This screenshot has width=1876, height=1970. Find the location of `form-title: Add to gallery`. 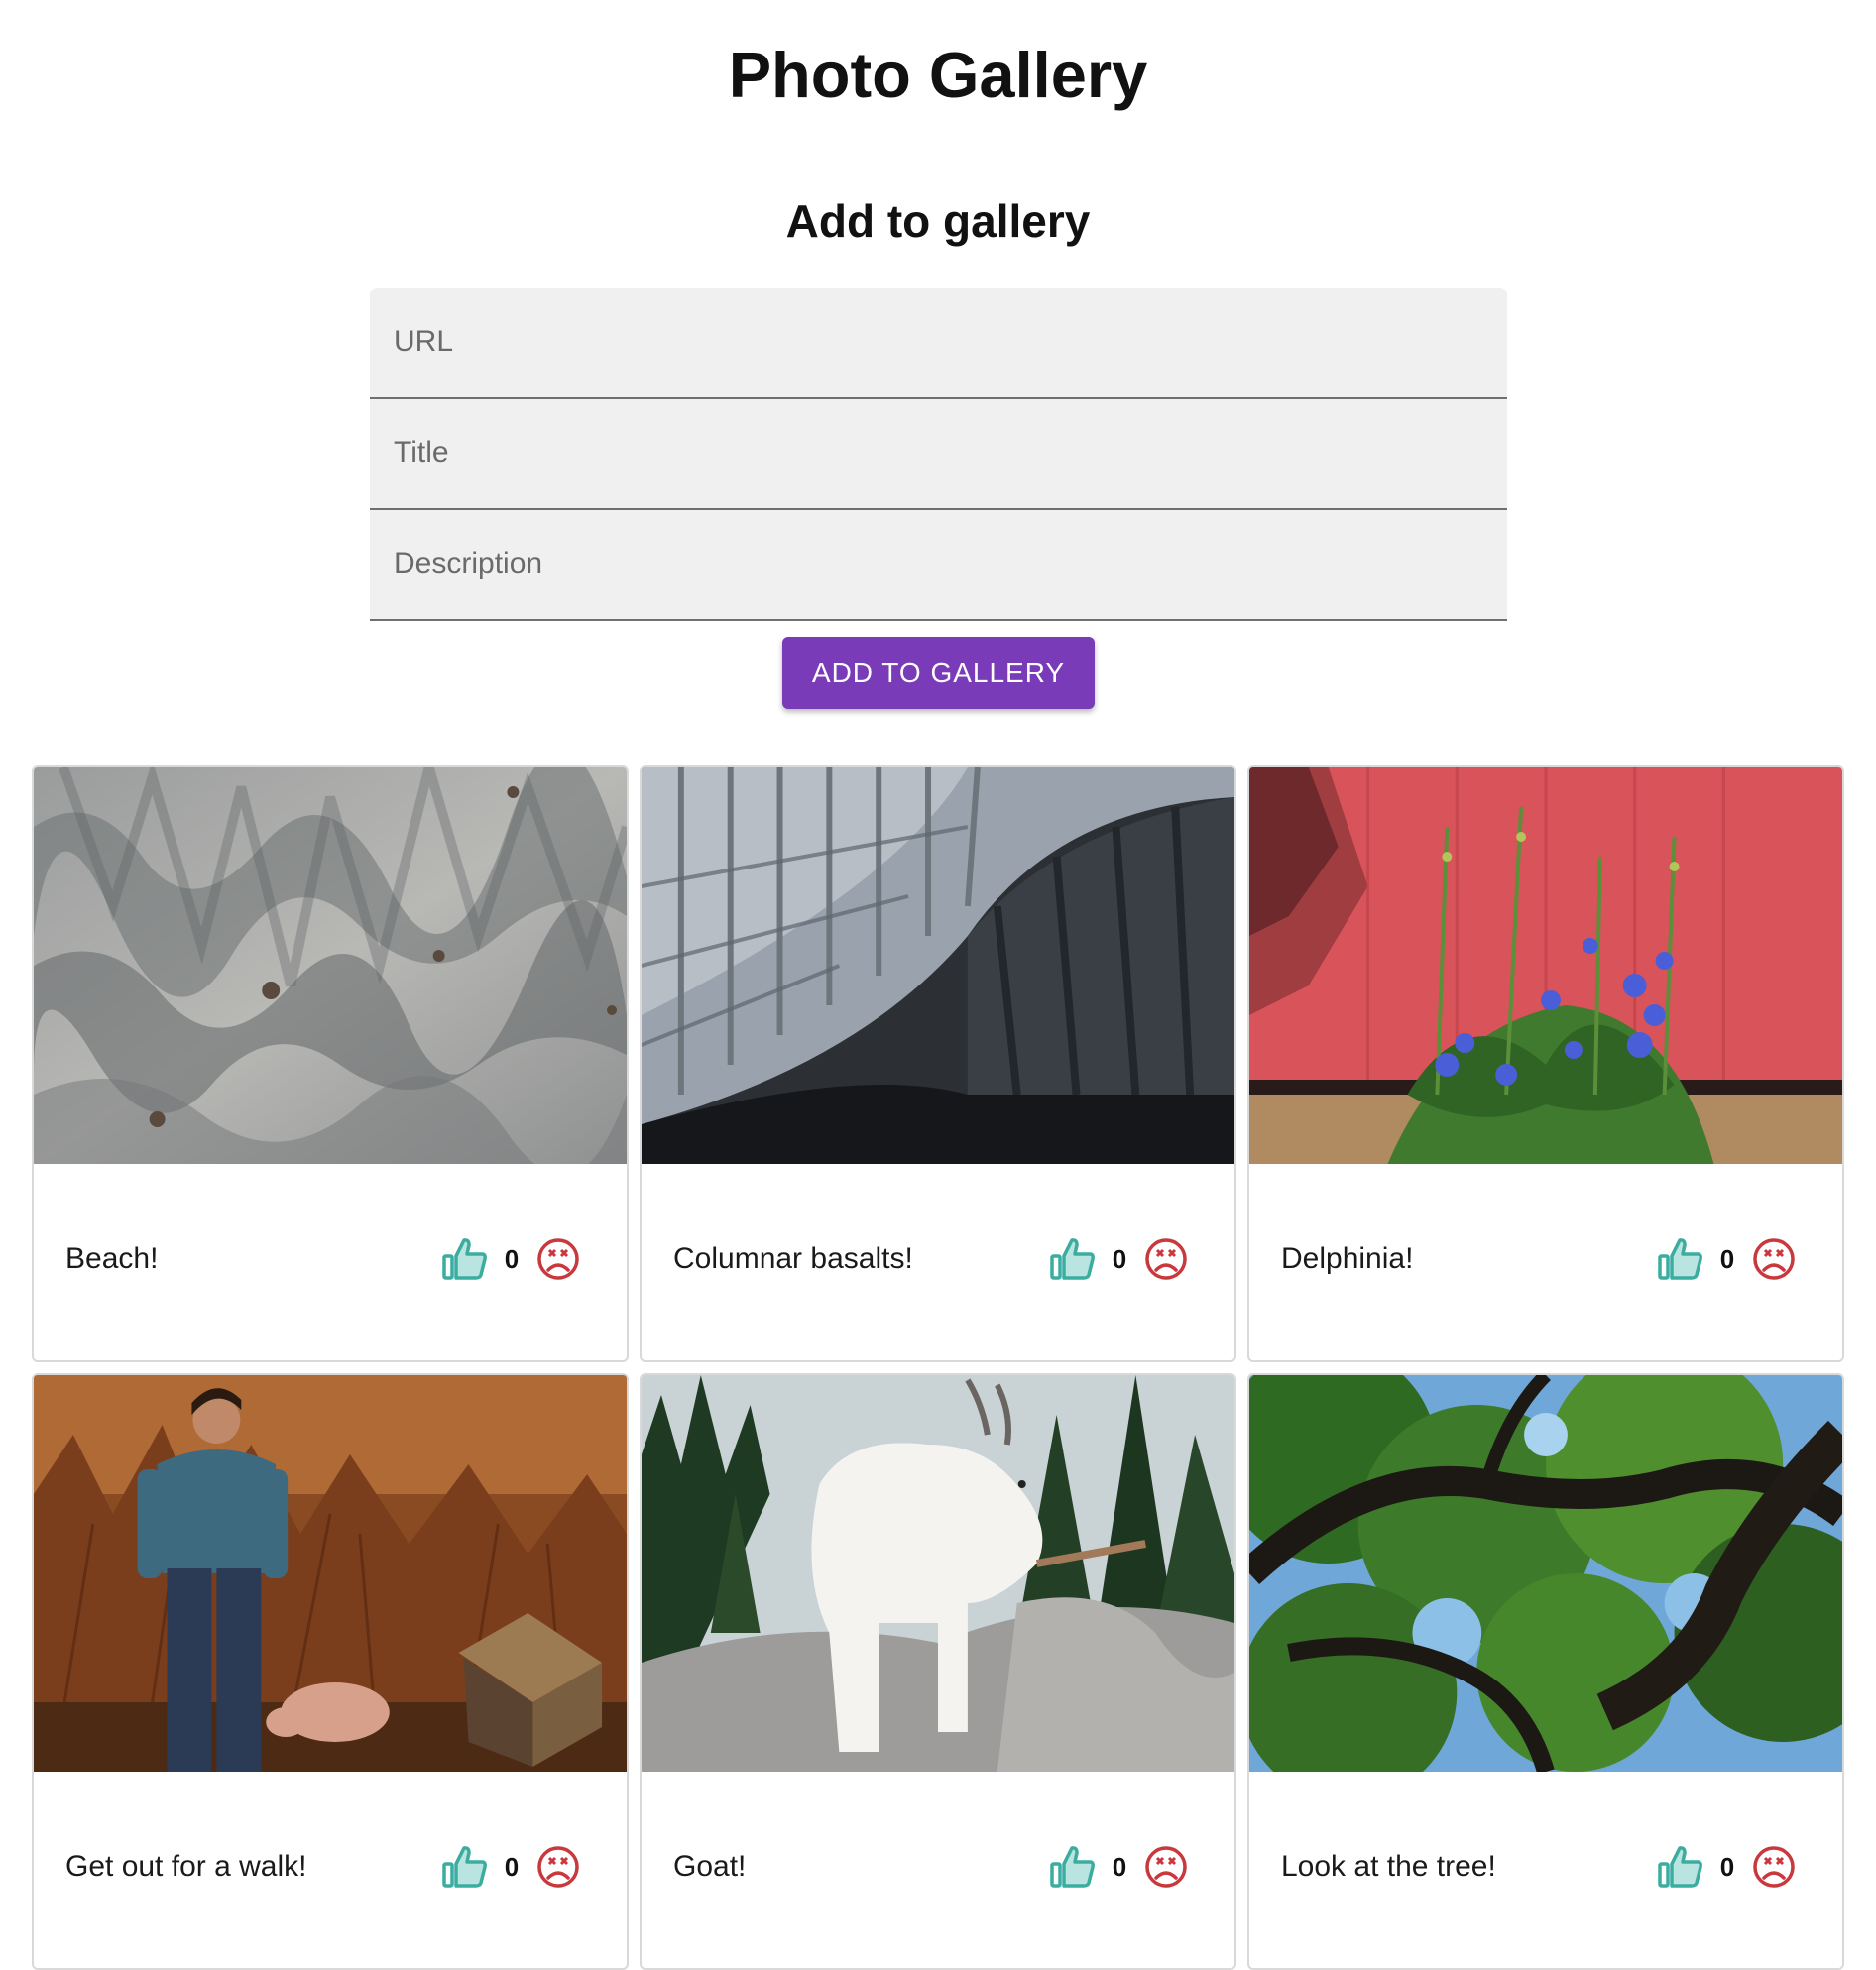

form-title: Add to gallery is located at coordinates (938, 221).